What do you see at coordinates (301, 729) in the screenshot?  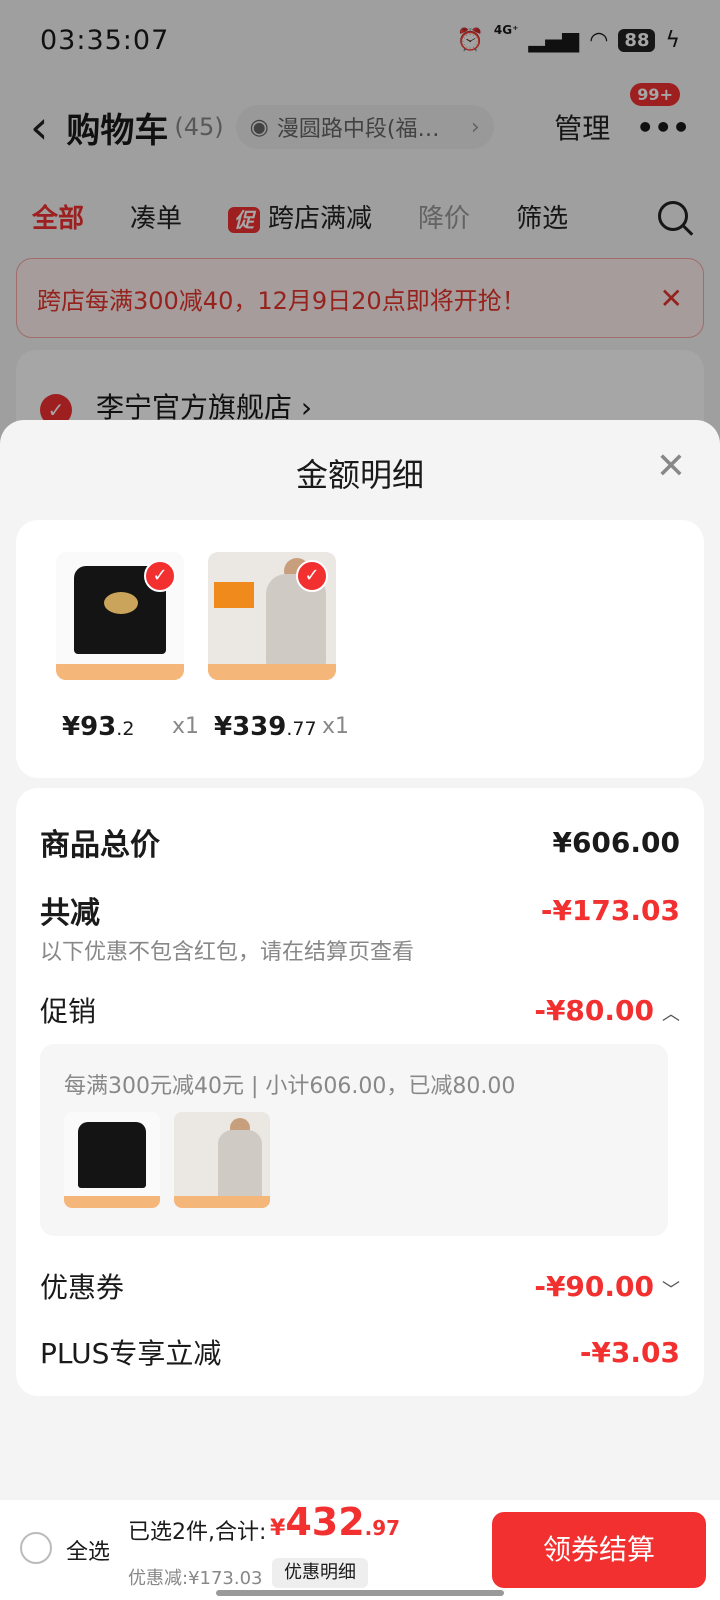 I see `price-decimal: .77` at bounding box center [301, 729].